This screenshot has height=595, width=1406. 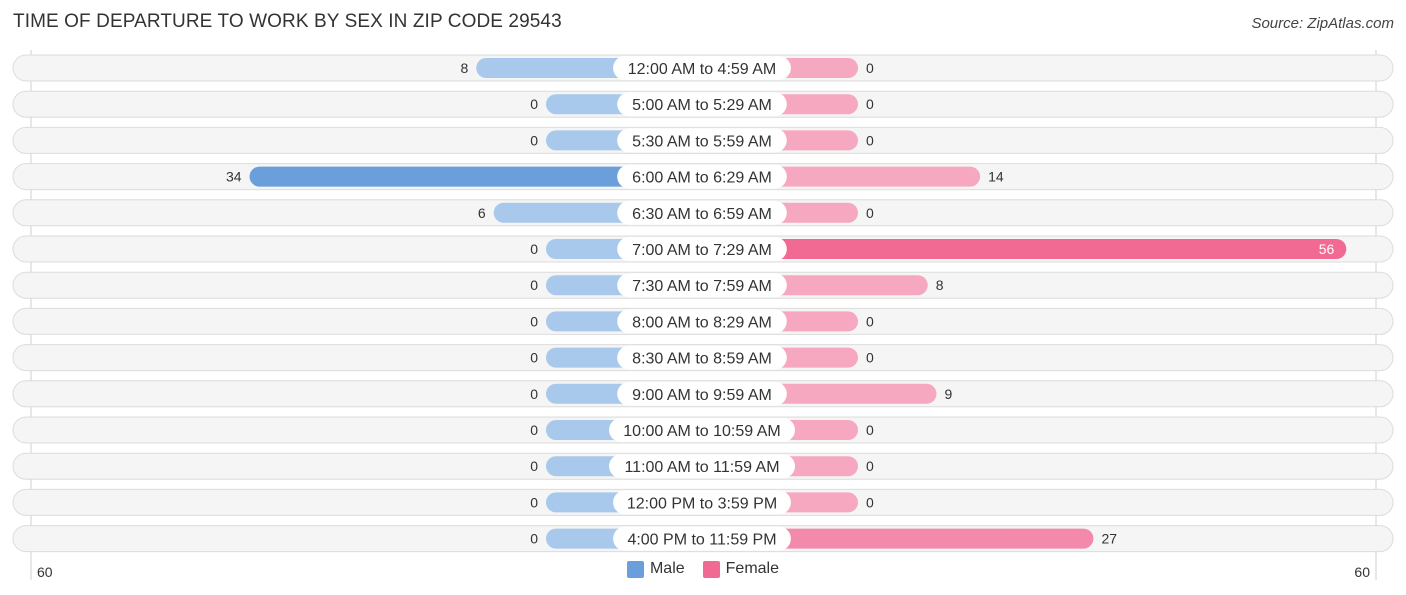 What do you see at coordinates (702, 178) in the screenshot?
I see `category-label: 6:00 AM to 6:29 AM` at bounding box center [702, 178].